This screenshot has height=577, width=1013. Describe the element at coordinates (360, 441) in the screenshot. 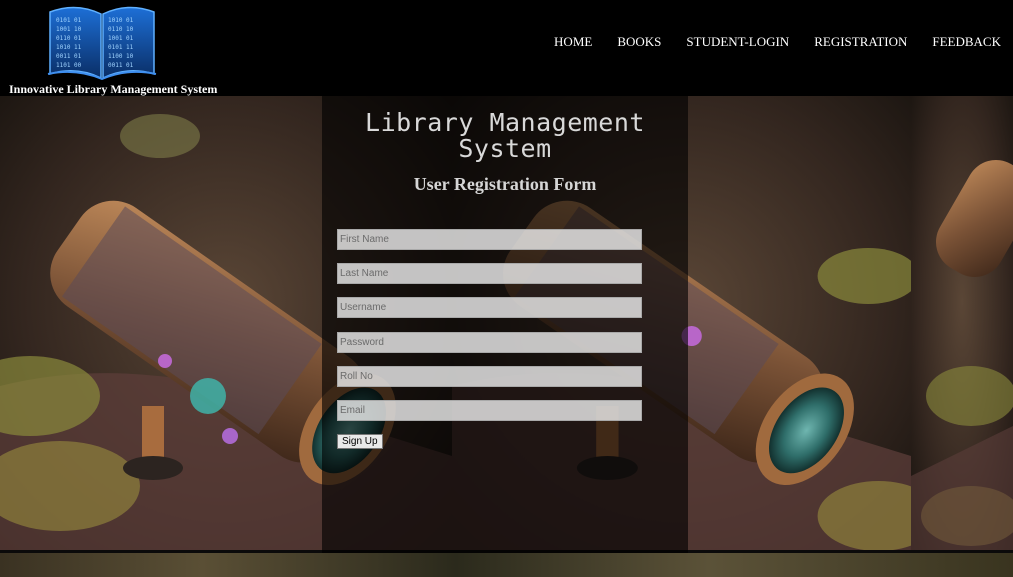

I see `sign-up-button: Sign Up` at that location.